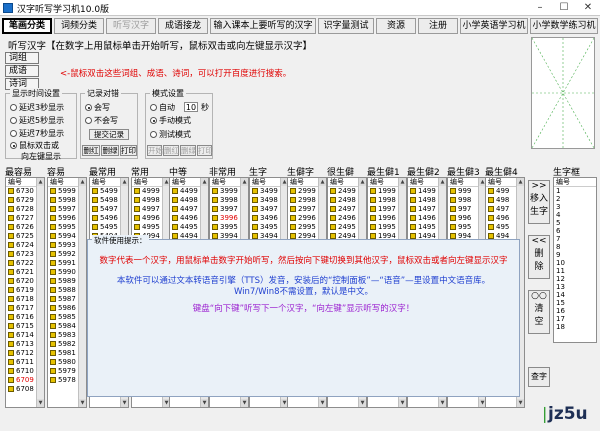 This screenshot has width=600, height=431. What do you see at coordinates (37, 133) in the screenshot?
I see `delay-7s-option: 延迟7秒显示` at bounding box center [37, 133].